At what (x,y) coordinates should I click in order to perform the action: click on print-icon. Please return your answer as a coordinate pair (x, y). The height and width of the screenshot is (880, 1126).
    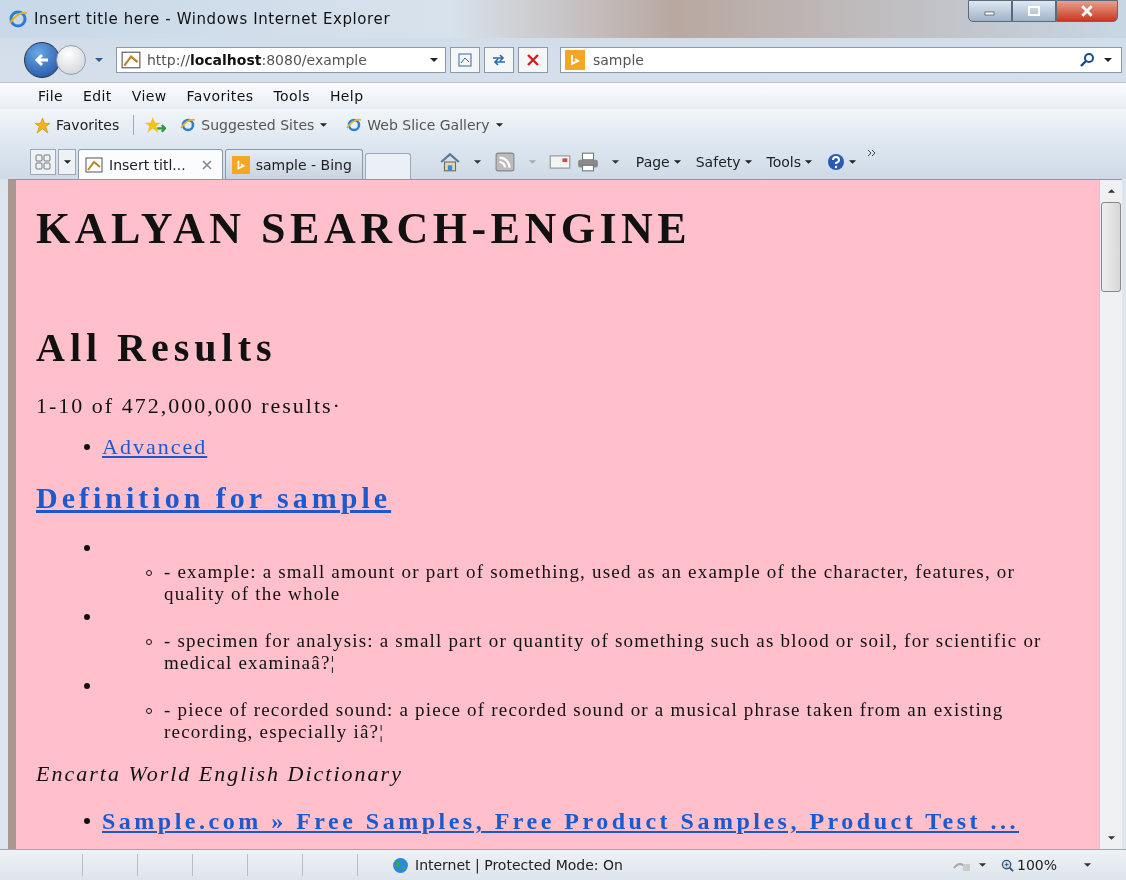
    Looking at the image, I should click on (587, 162).